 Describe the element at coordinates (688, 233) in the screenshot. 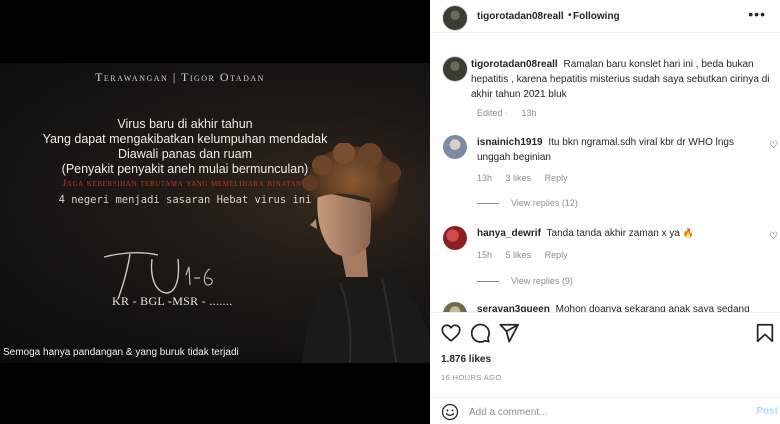

I see `fire-emoji: 🔥` at that location.